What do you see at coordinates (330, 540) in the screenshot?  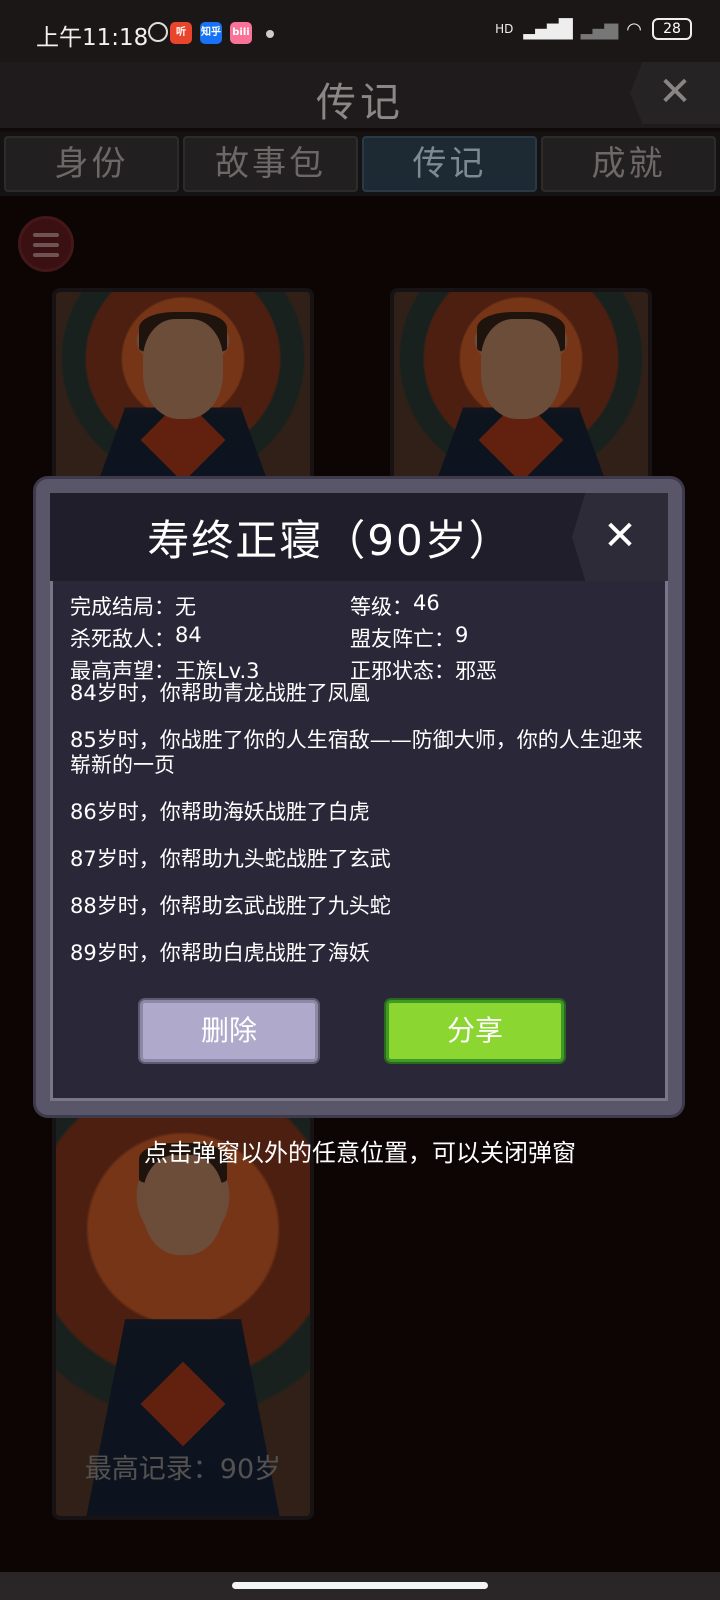 I see `dialog-title: 寿终正寝（90岁）` at bounding box center [330, 540].